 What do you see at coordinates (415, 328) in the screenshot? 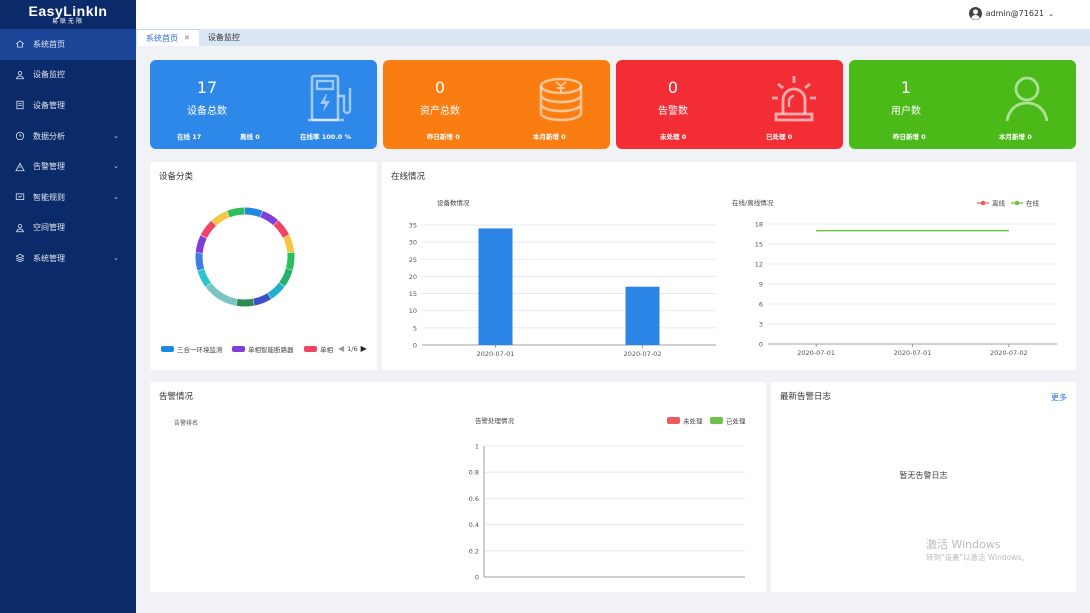
I see `y-tick-label: 5` at bounding box center [415, 328].